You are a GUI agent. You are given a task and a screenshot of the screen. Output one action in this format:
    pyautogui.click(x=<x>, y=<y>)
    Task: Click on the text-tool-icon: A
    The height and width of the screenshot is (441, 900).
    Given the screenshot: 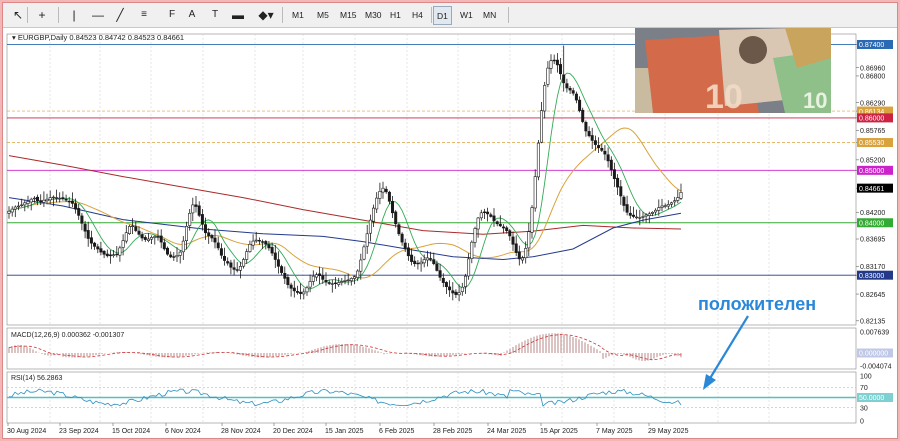 What is the action you would take?
    pyautogui.click(x=192, y=14)
    